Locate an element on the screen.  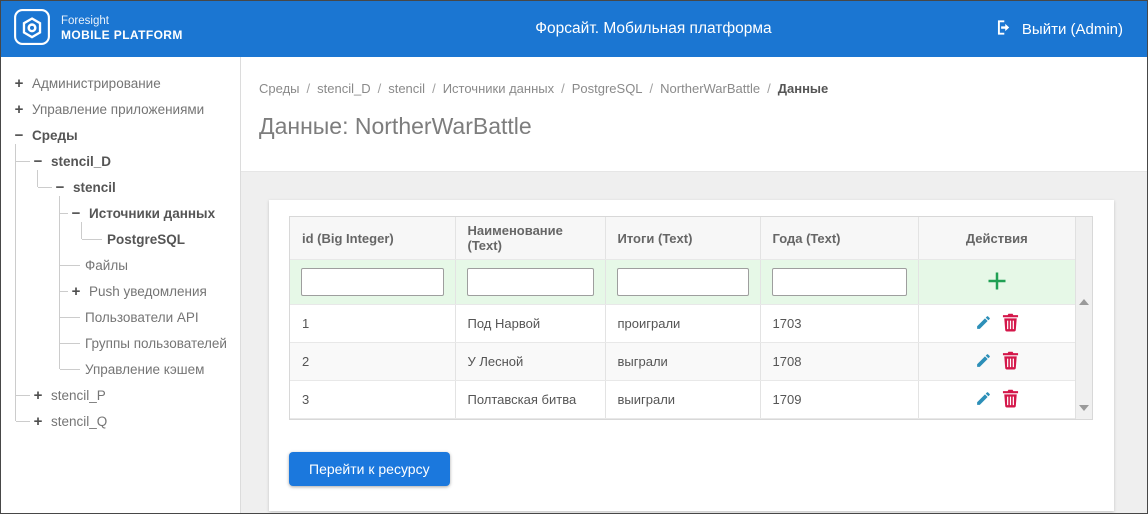
brand-line2: MOBILE PLATFORM is located at coordinates (122, 34).